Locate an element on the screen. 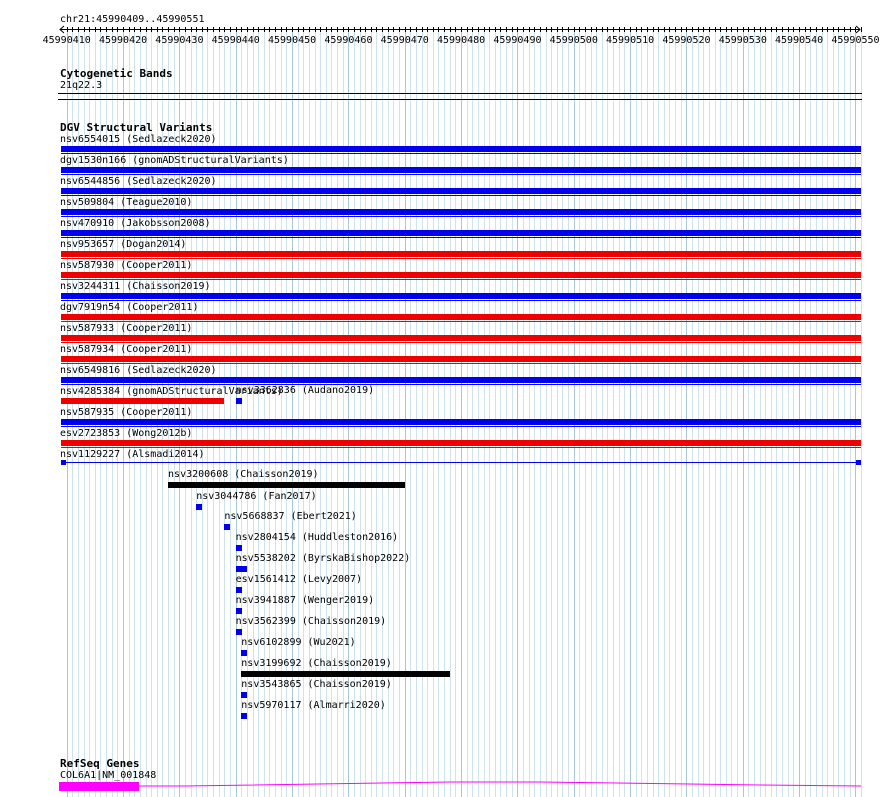  gene-intron-line is located at coordinates (500, 784).